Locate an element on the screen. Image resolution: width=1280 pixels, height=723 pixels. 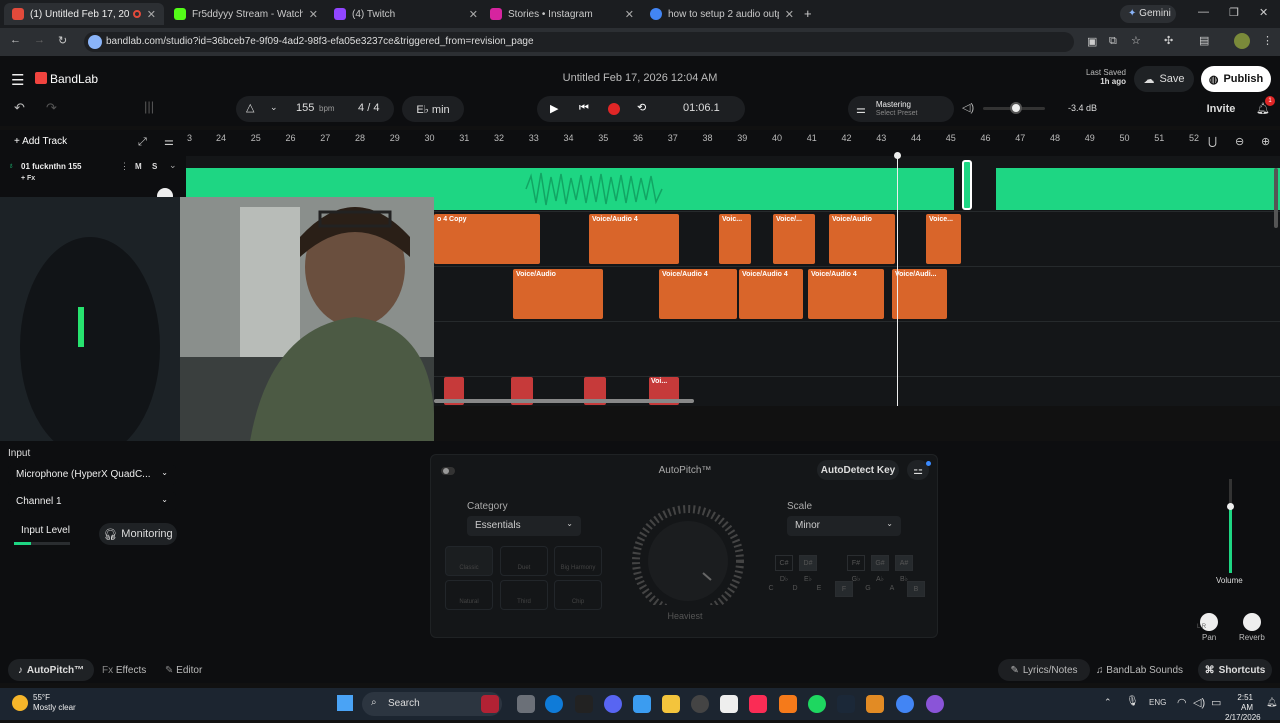
shortcuts-button: ⌘ Shortcuts is located at coordinates (1235, 670).